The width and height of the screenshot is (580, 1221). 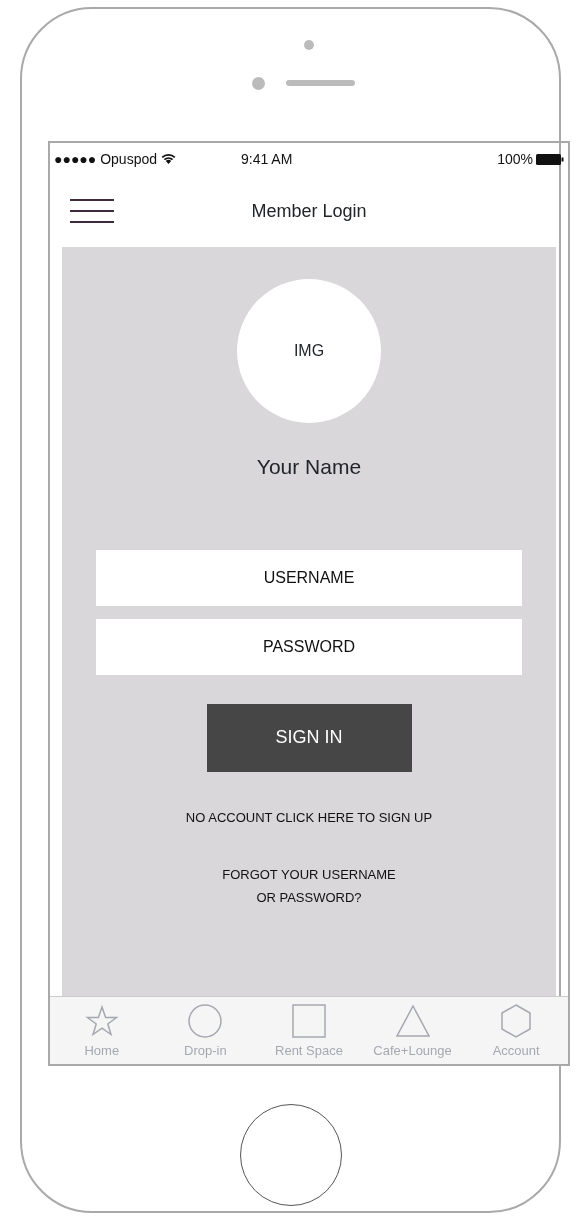 I want to click on profile-name: Your Name, so click(x=309, y=467).